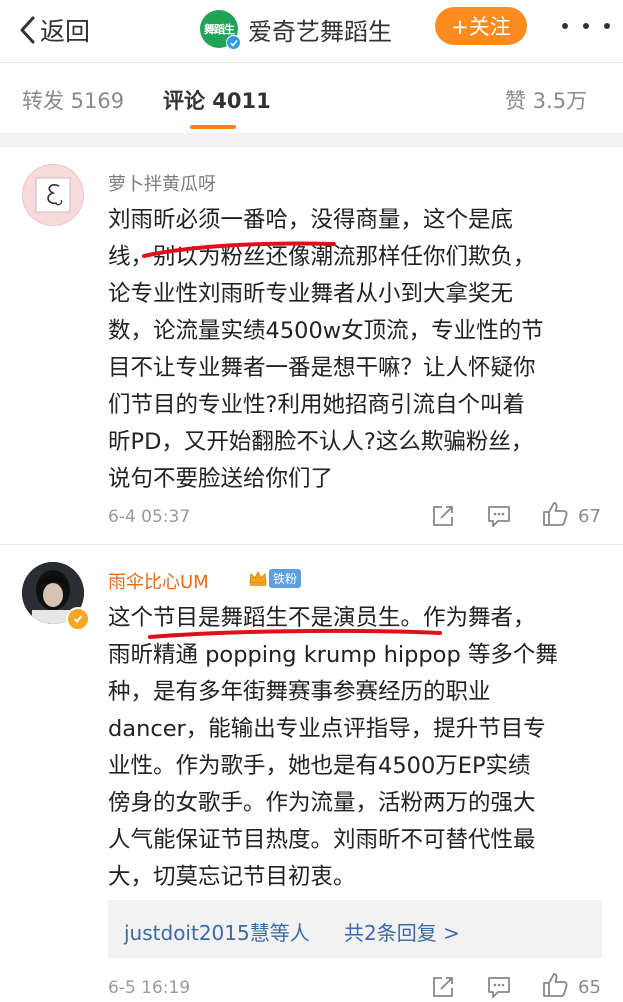  I want to click on account-title: 舞蹈生 爱奇艺舞蹈生, so click(296, 29).